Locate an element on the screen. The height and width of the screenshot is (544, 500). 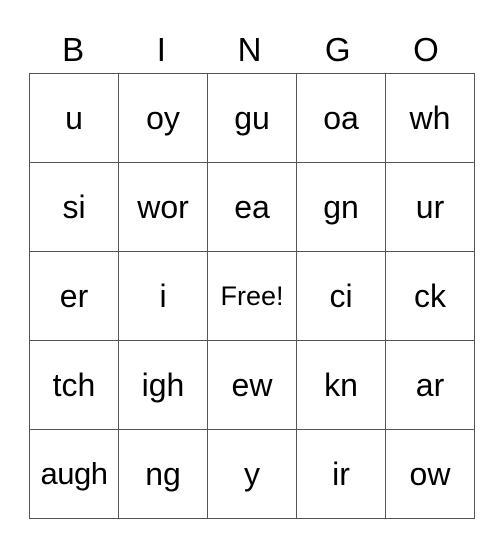
bingo-cell: ow is located at coordinates (430, 474).